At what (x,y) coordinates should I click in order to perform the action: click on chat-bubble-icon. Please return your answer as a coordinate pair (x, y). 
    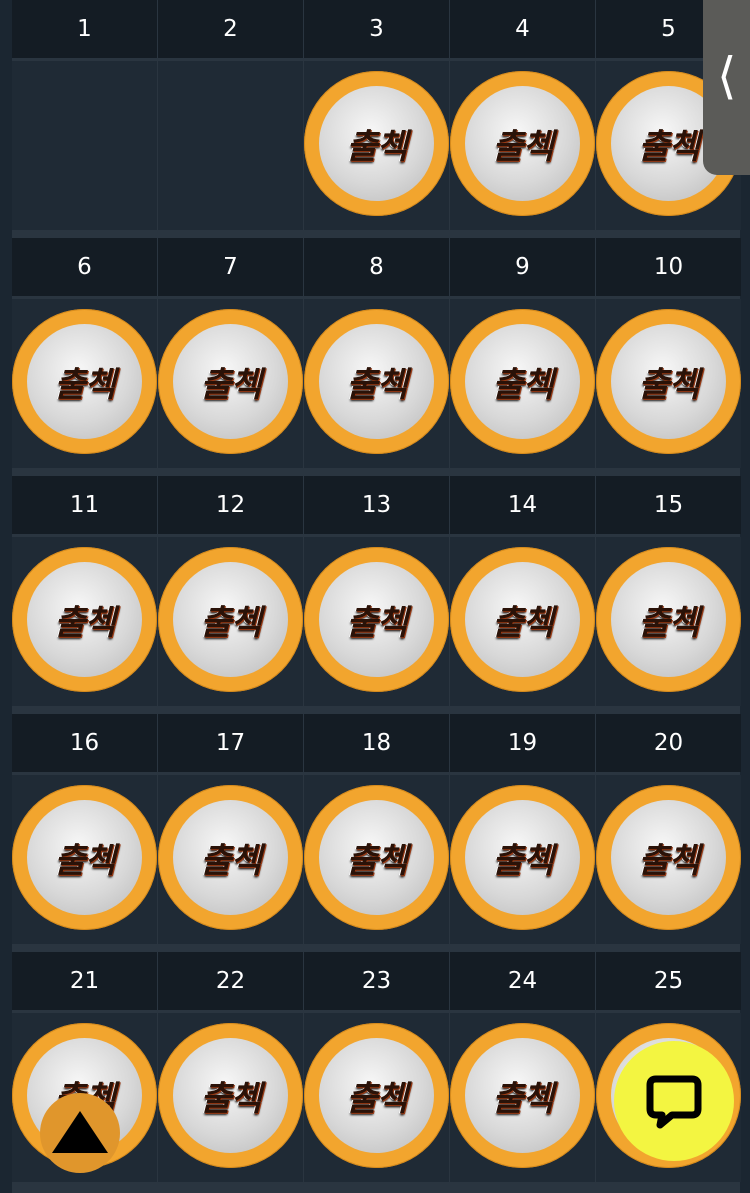
    Looking at the image, I should click on (674, 1102).